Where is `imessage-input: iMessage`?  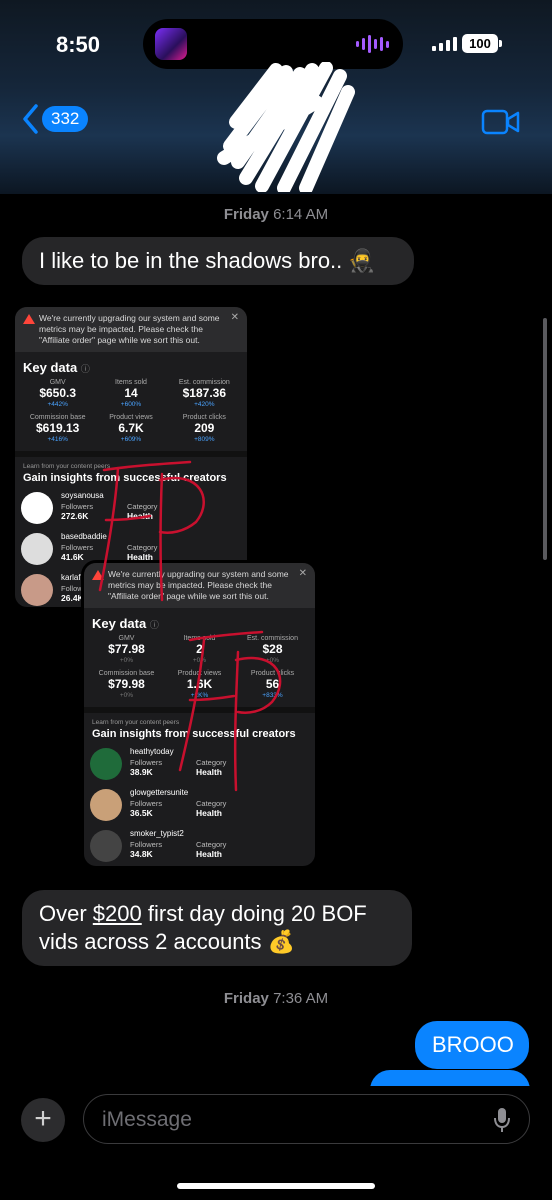
imessage-input: iMessage is located at coordinates (306, 1119).